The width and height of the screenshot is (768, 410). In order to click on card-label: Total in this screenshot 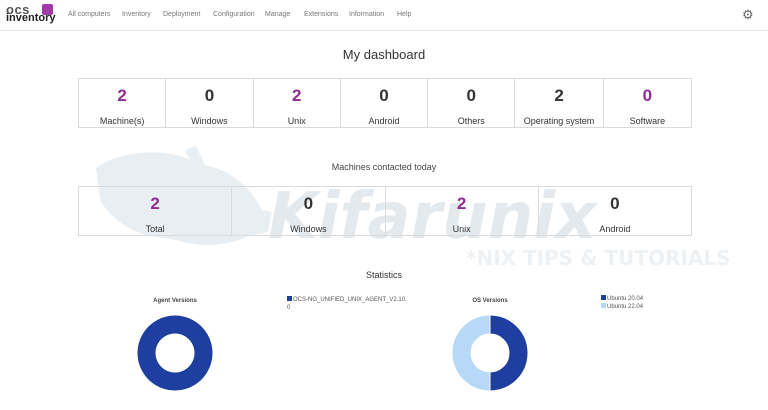, I will do `click(155, 229)`.